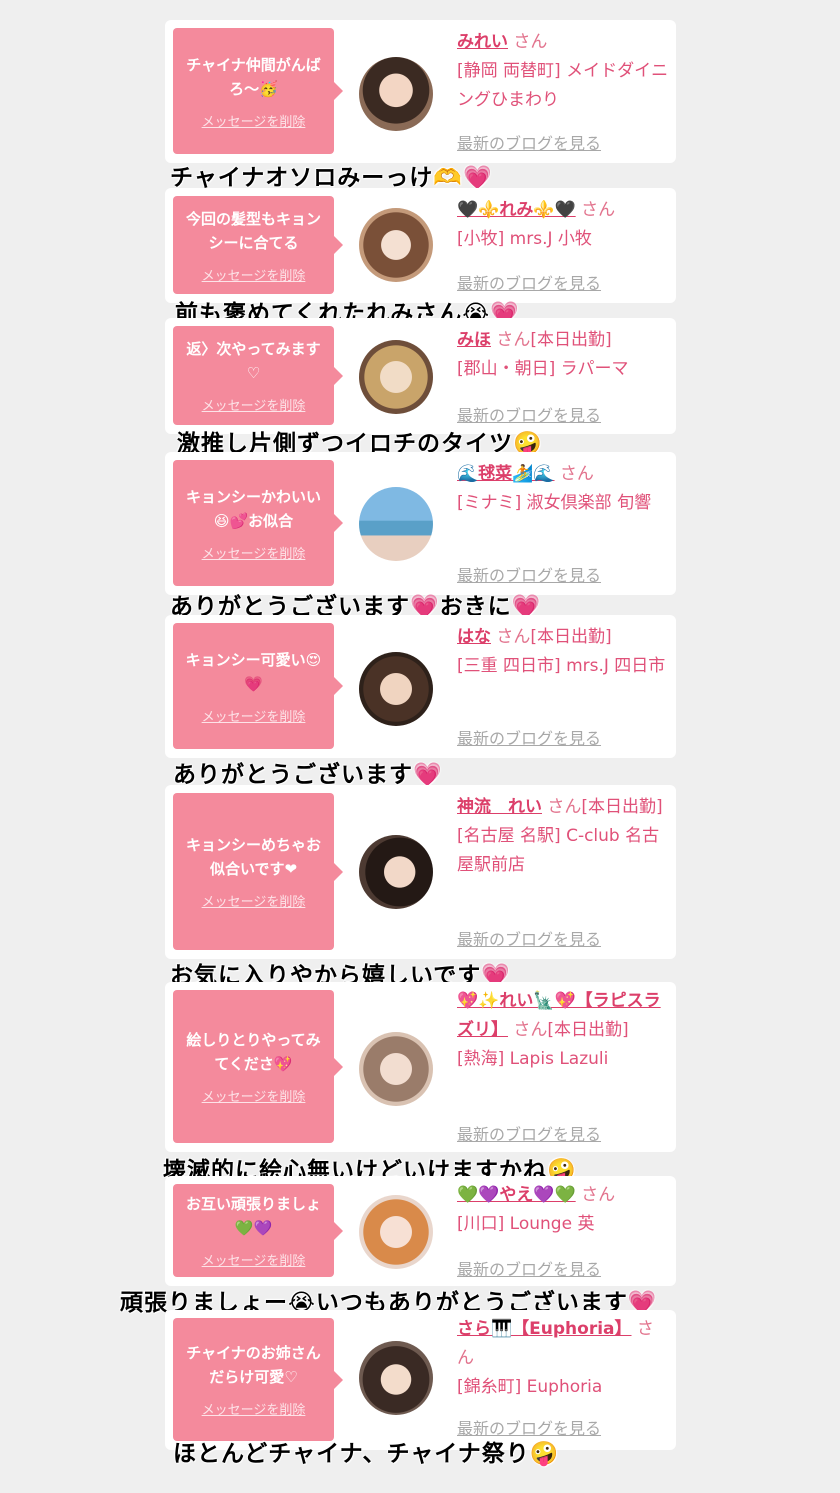  I want to click on message-bubble: チャイナのお姉さんだらけ可愛♡ メッセージを削除, so click(258, 1379).